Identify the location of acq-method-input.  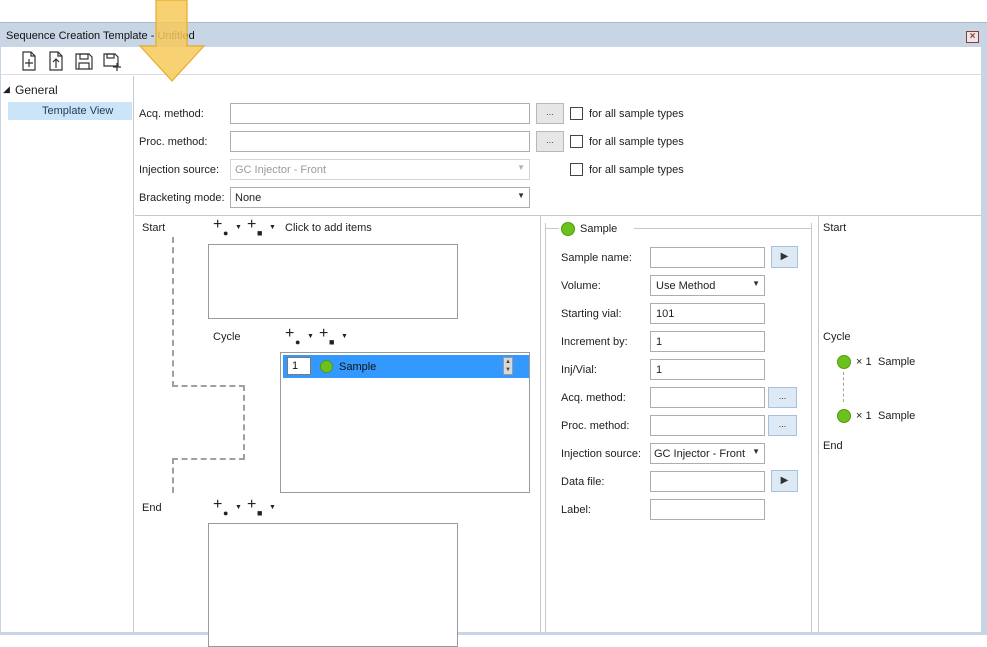
(380, 113).